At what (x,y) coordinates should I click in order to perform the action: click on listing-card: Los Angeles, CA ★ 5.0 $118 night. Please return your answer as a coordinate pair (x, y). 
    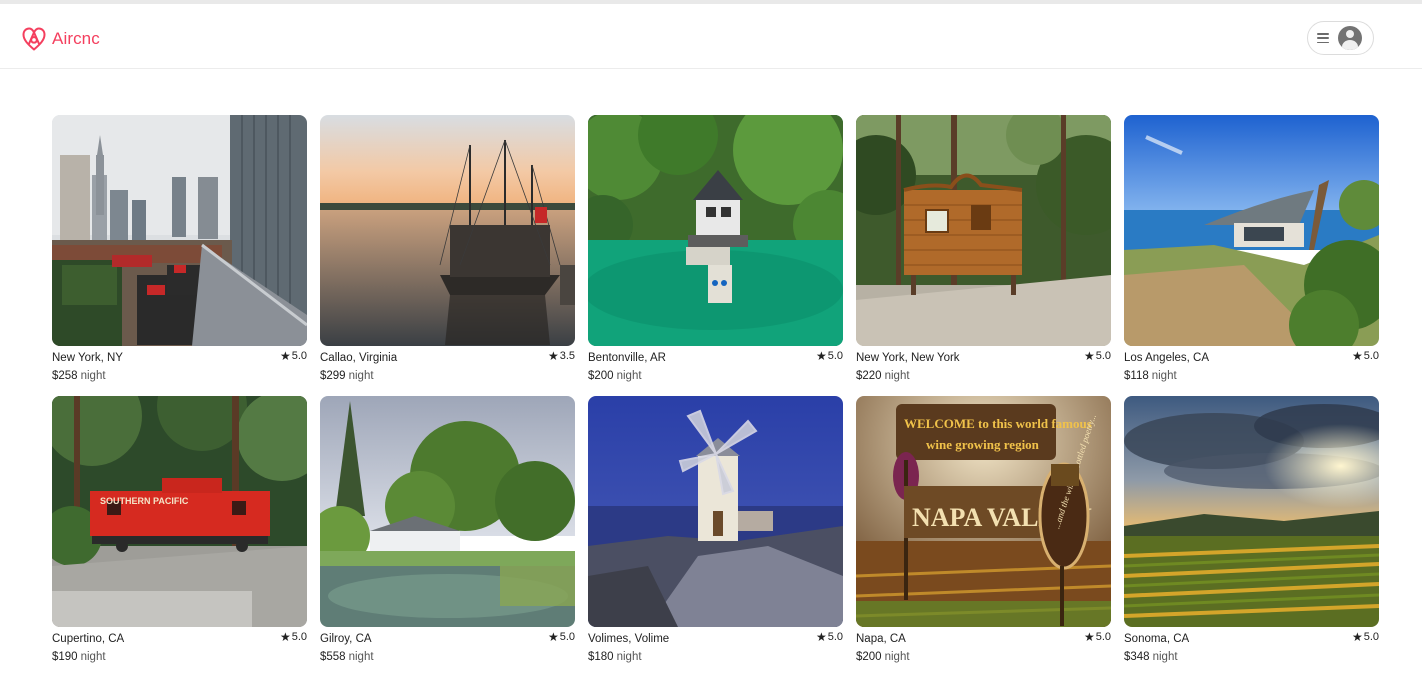
    Looking at the image, I should click on (1251, 255).